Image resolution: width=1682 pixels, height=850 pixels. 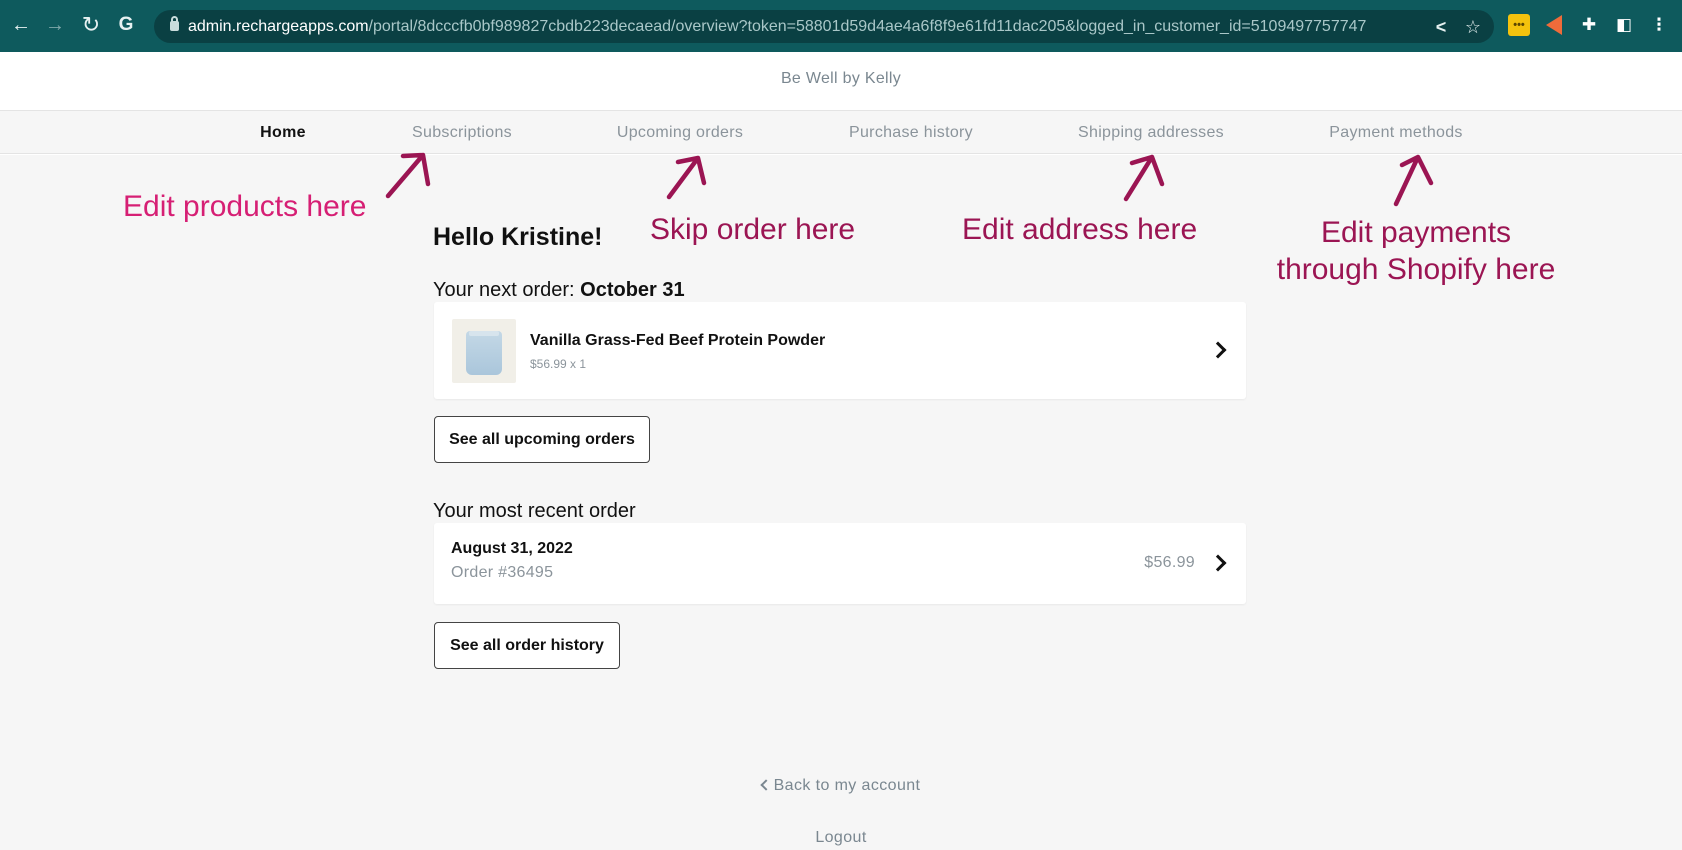 I want to click on protein-bag-image, so click(x=484, y=353).